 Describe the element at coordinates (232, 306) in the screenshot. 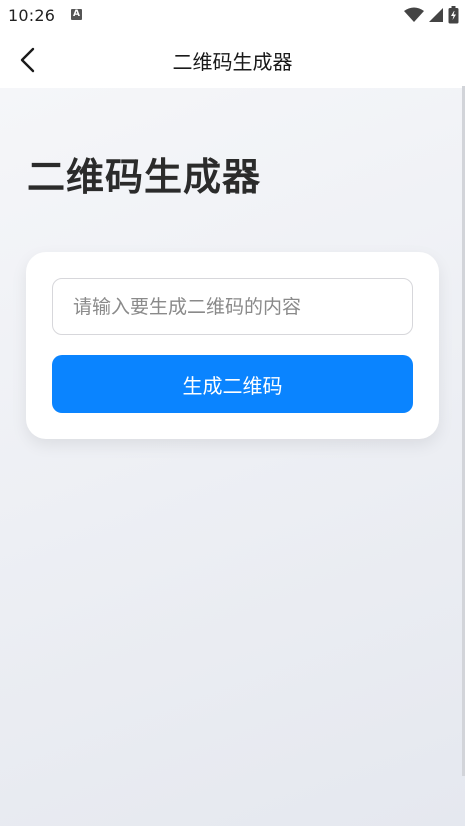

I see `content-input` at that location.